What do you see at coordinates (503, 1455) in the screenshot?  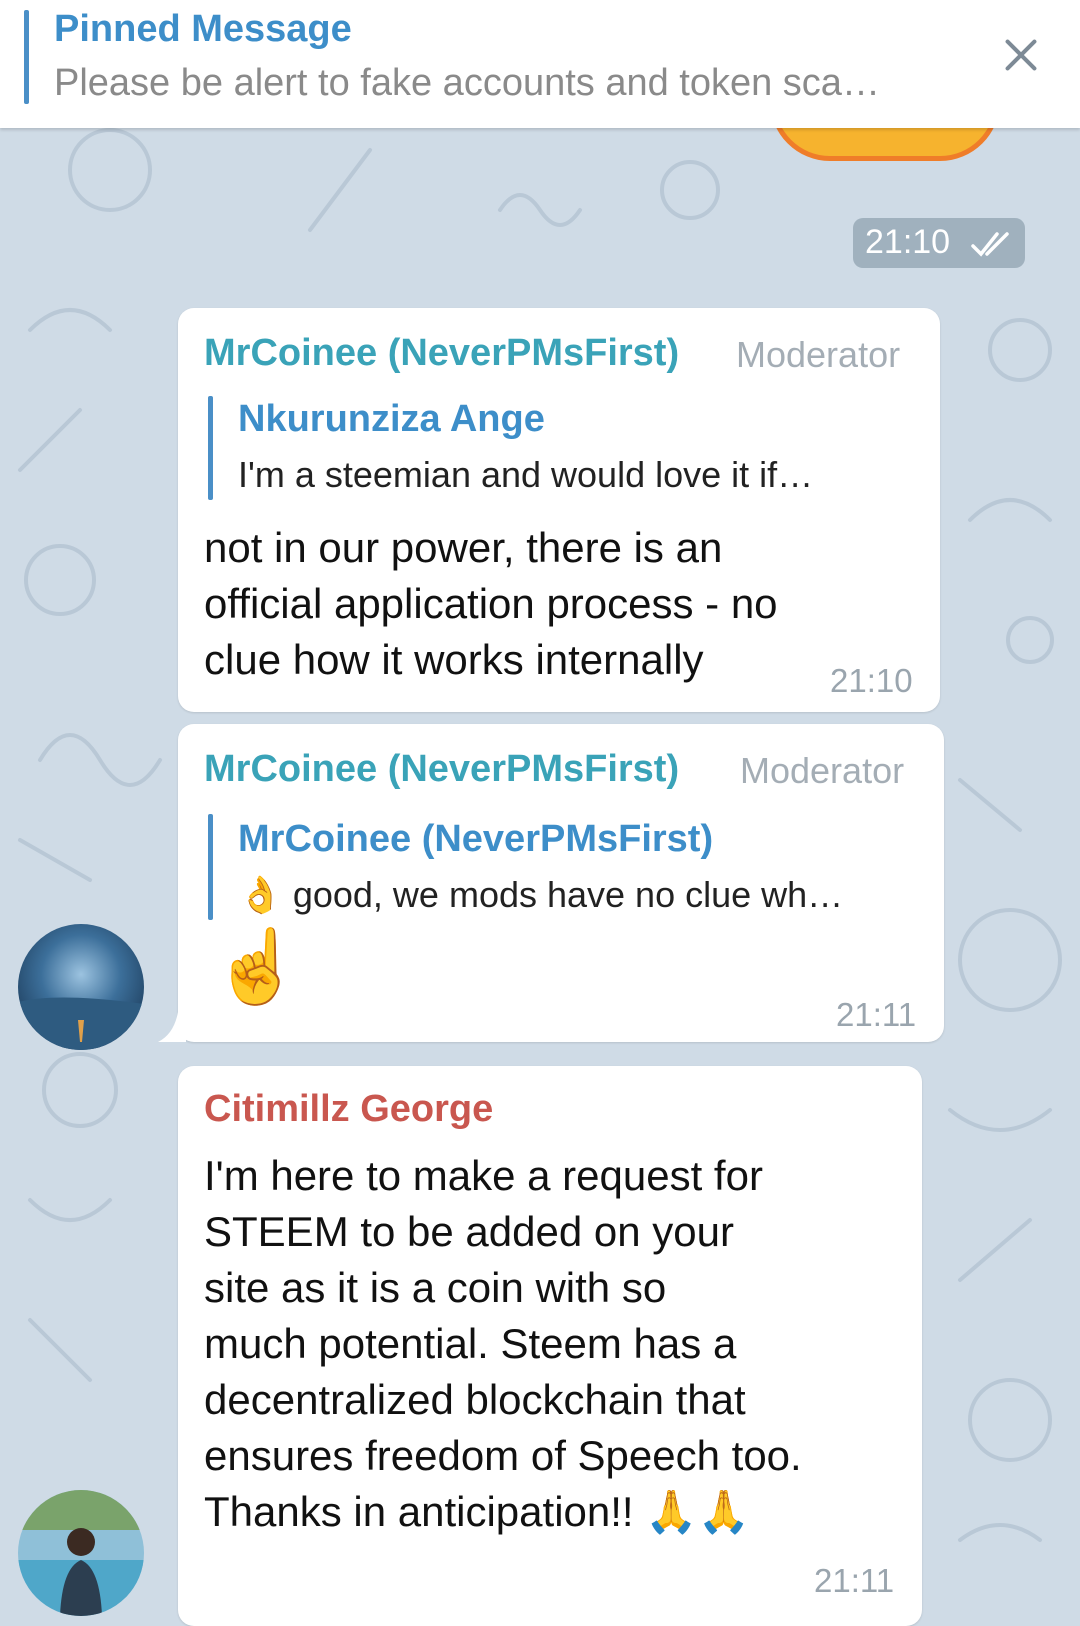 I see `message-line: ensures freedom of Speech too.` at bounding box center [503, 1455].